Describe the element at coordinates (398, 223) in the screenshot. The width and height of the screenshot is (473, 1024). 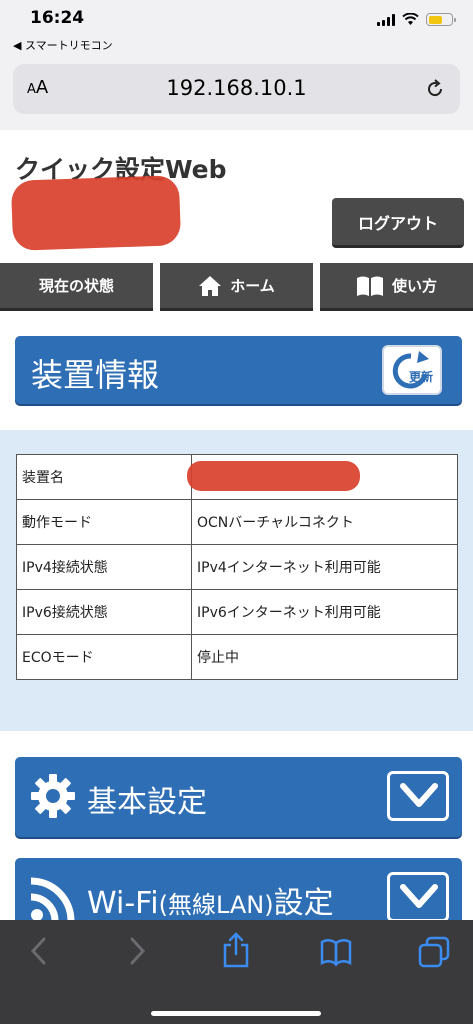
I see `logout-button: ログアウト` at that location.